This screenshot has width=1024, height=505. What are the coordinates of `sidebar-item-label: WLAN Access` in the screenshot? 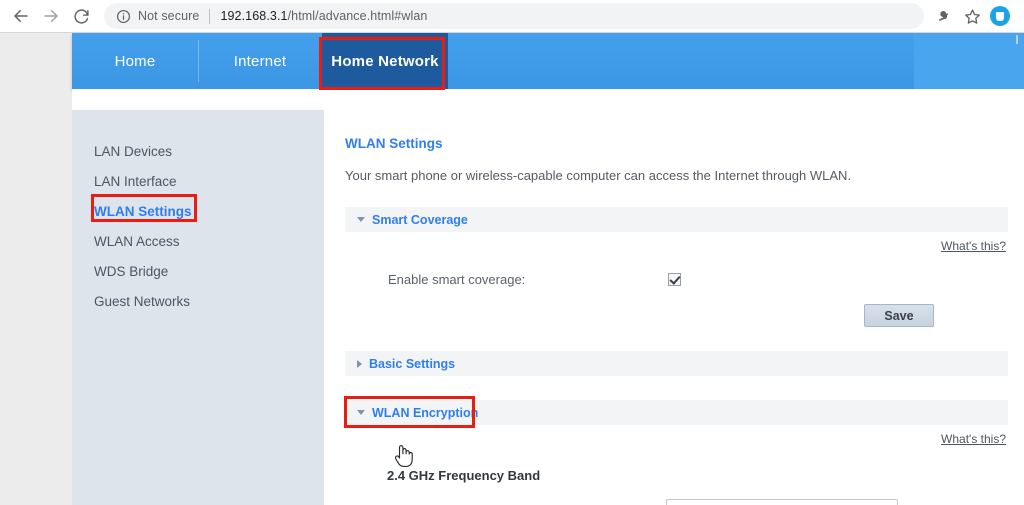 It's located at (137, 241).